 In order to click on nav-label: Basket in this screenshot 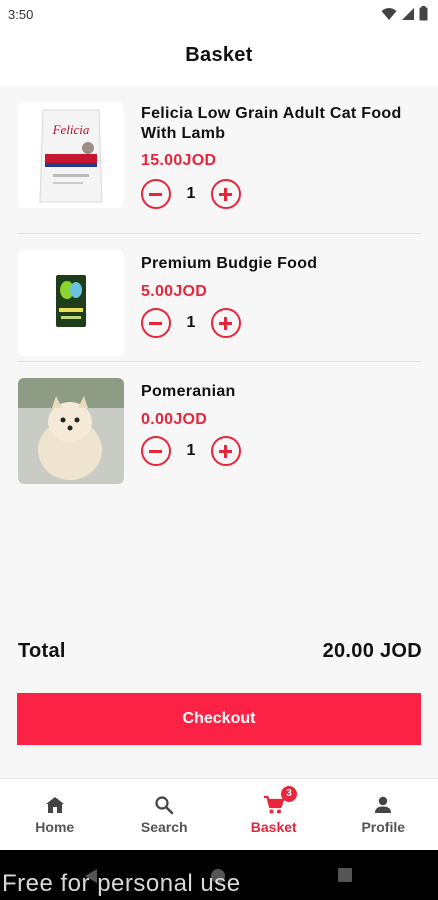, I will do `click(273, 827)`.